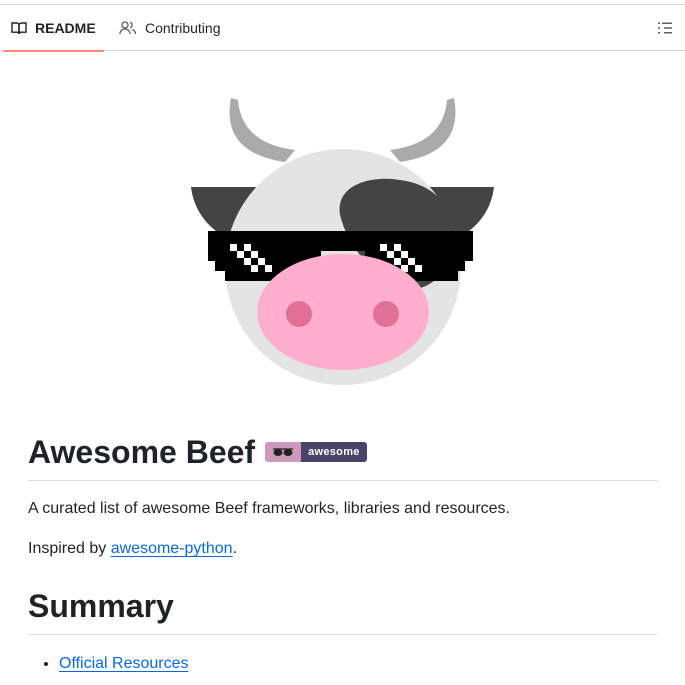 This screenshot has height=685, width=685. I want to click on left-horn, so click(262, 130).